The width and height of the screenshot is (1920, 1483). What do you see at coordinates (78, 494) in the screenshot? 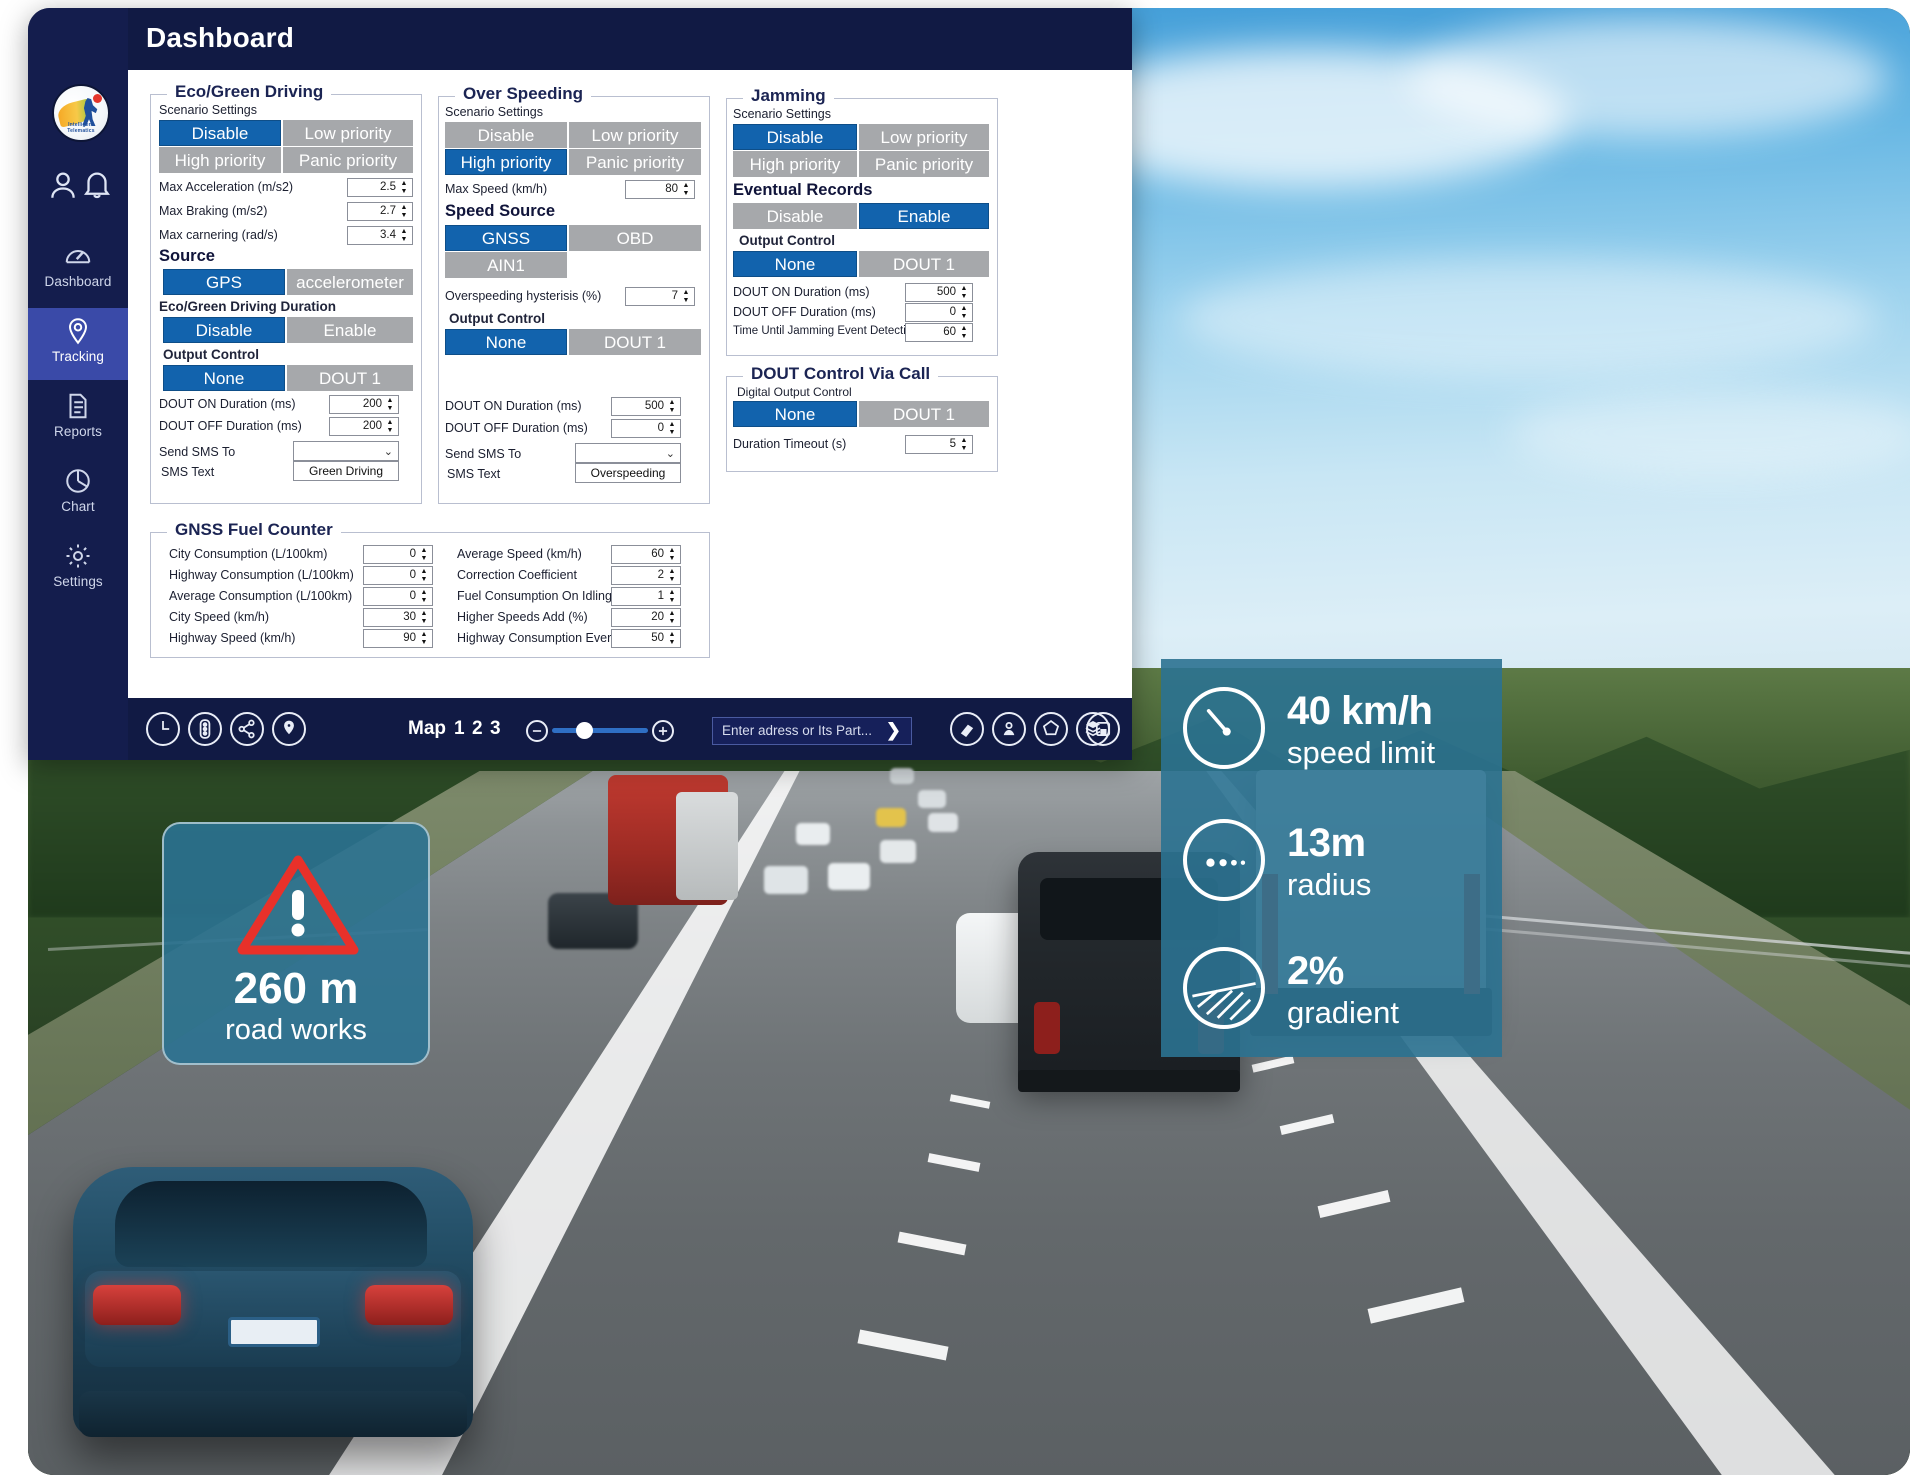
I see `sidebar-item-chart: Chart` at bounding box center [78, 494].